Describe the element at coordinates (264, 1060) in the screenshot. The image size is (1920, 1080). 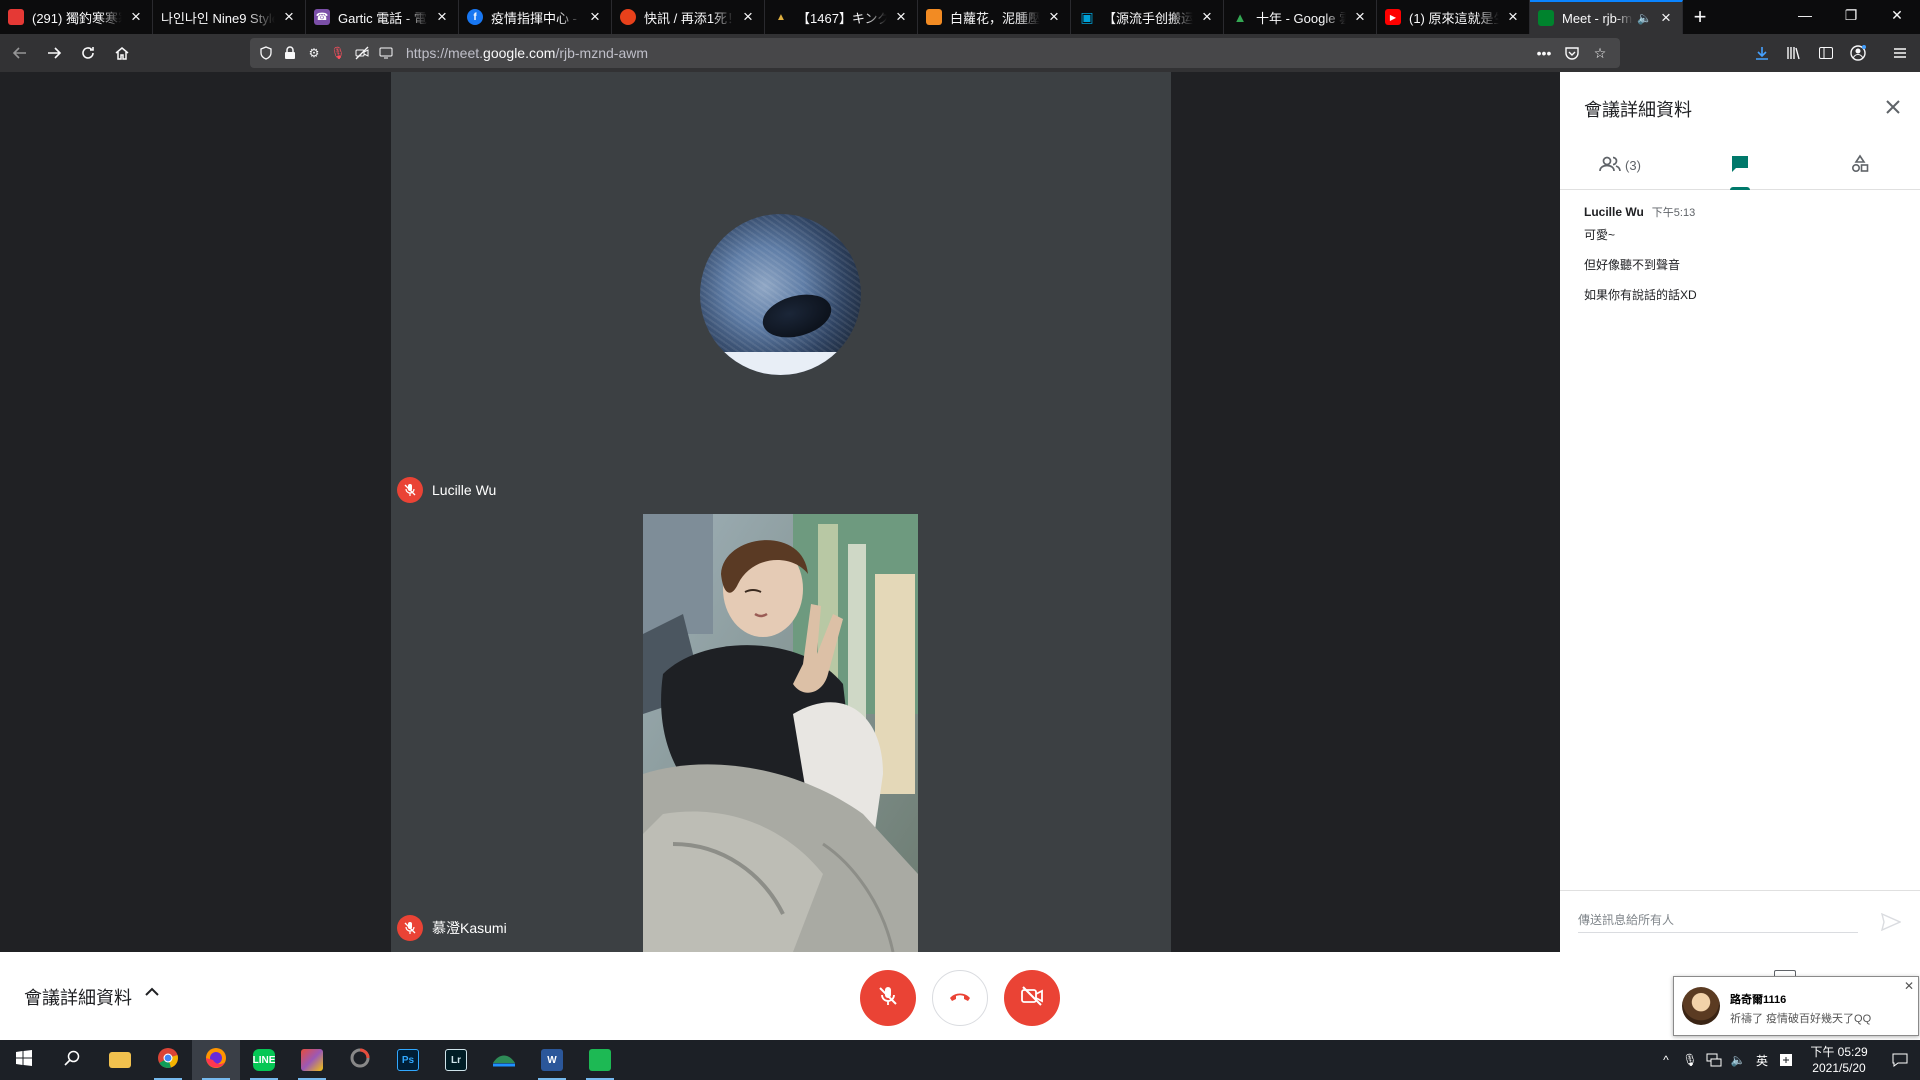
I see `taskbar-line: LINE` at that location.